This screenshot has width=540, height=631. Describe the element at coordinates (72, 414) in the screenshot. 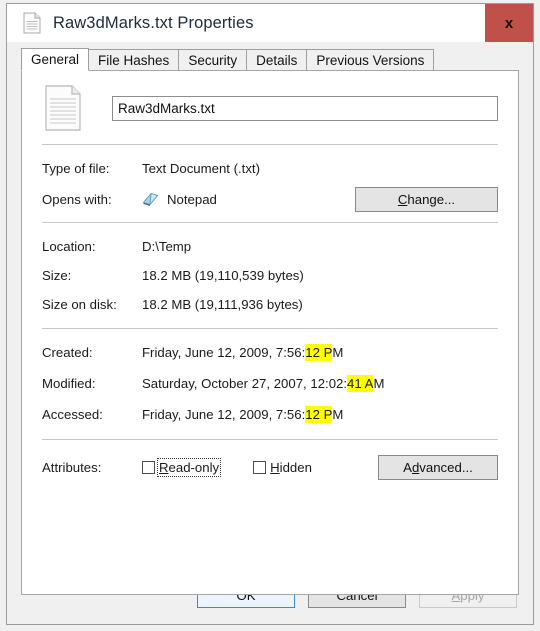

I see `accessed-label: Accessed:` at that location.